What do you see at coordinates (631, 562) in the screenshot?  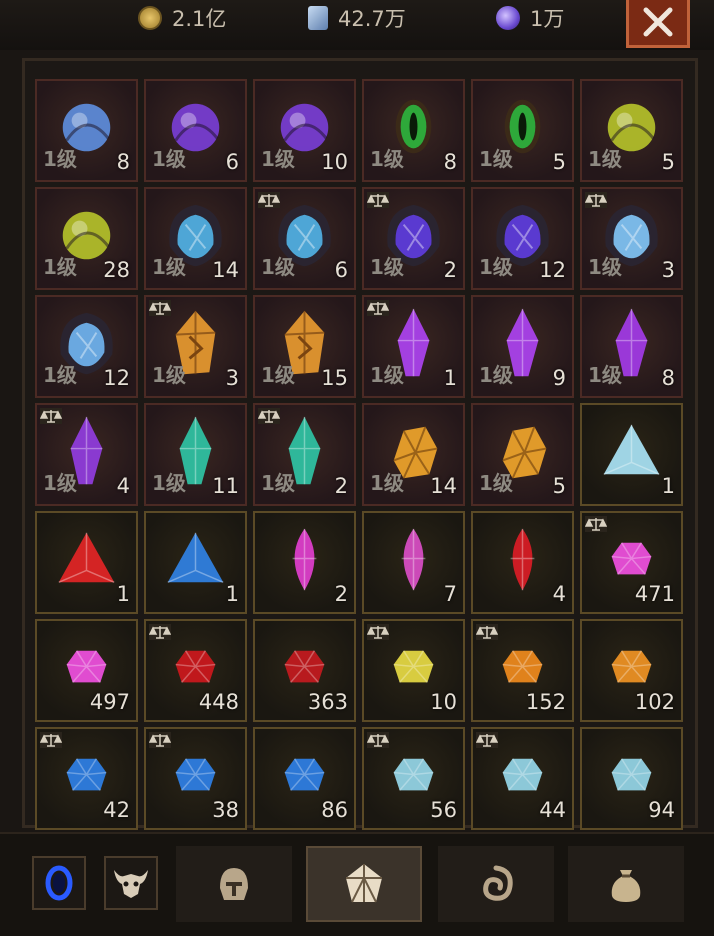 I see `inventory-slot: 471` at bounding box center [631, 562].